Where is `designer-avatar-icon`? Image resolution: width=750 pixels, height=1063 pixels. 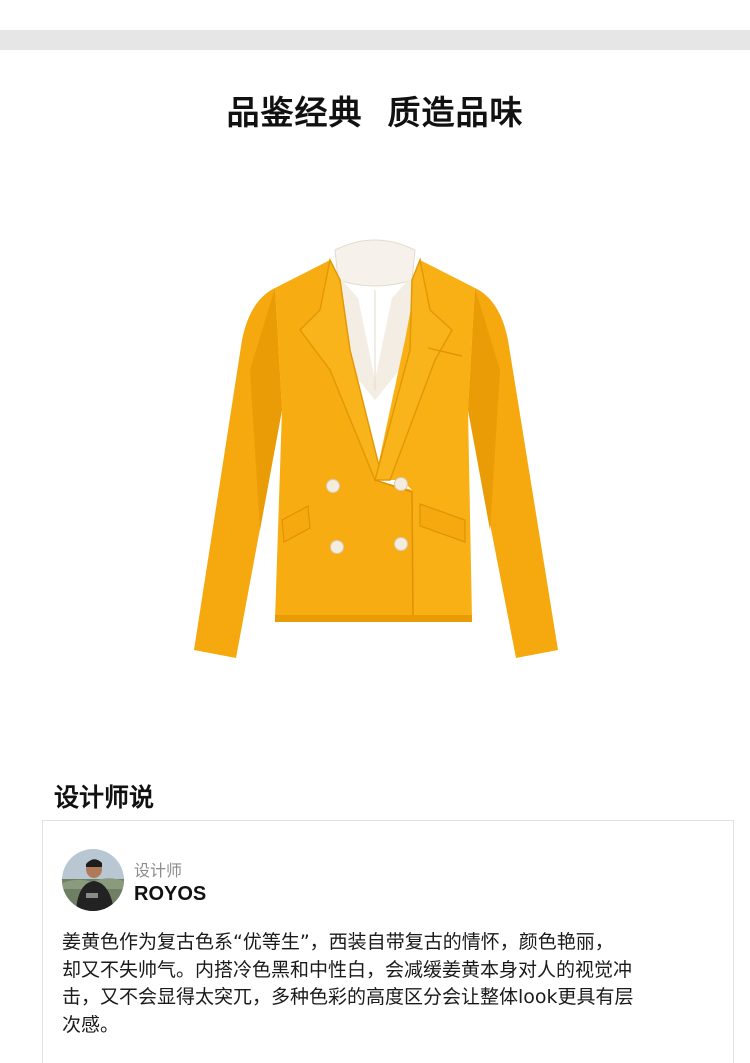 designer-avatar-icon is located at coordinates (93, 880).